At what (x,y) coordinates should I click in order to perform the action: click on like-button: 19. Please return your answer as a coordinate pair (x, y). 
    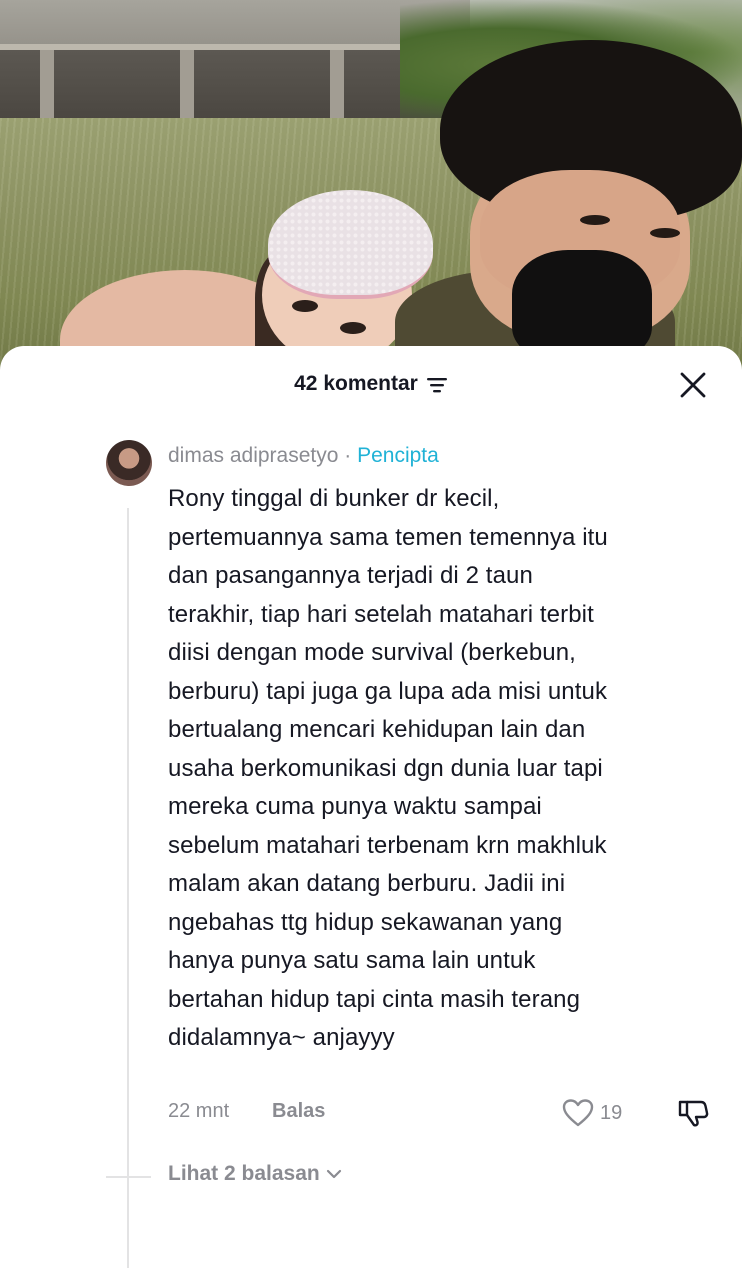
    Looking at the image, I should click on (597, 1113).